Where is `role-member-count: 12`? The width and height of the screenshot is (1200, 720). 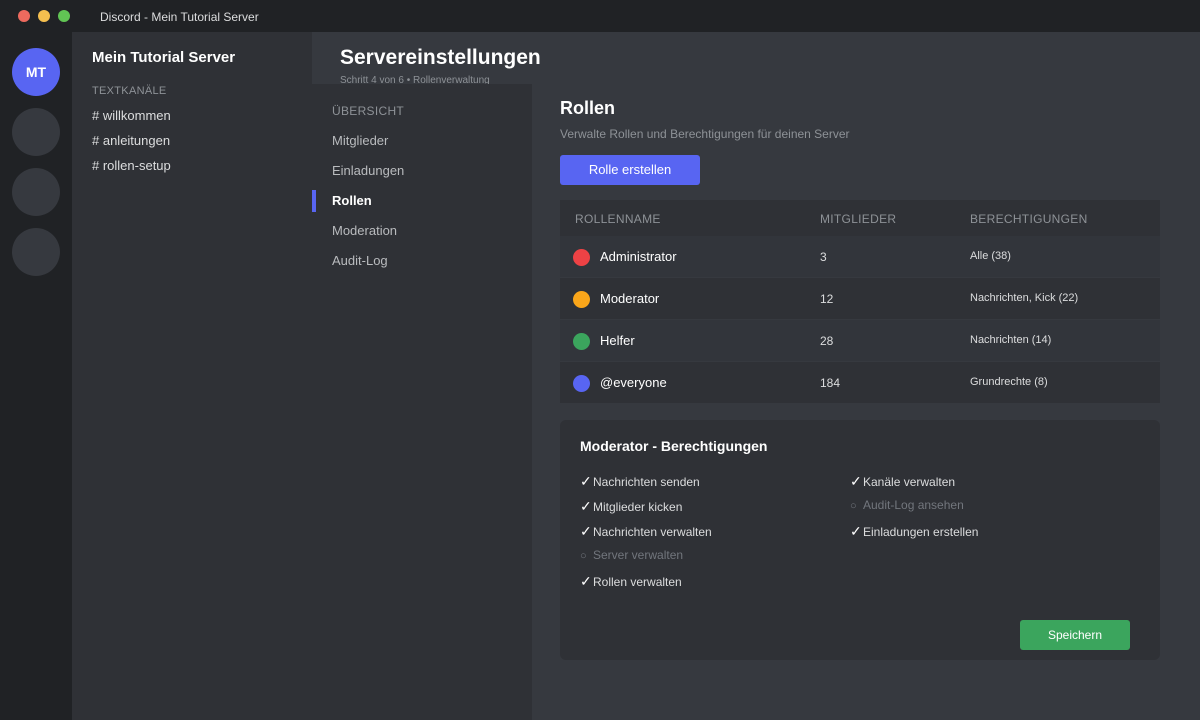
role-member-count: 12 is located at coordinates (827, 299).